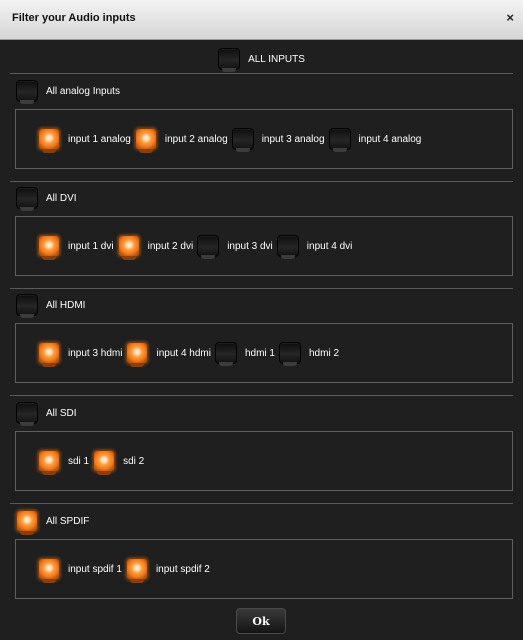 Image resolution: width=523 pixels, height=640 pixels. I want to click on input-label: input 1 dvi, so click(91, 246).